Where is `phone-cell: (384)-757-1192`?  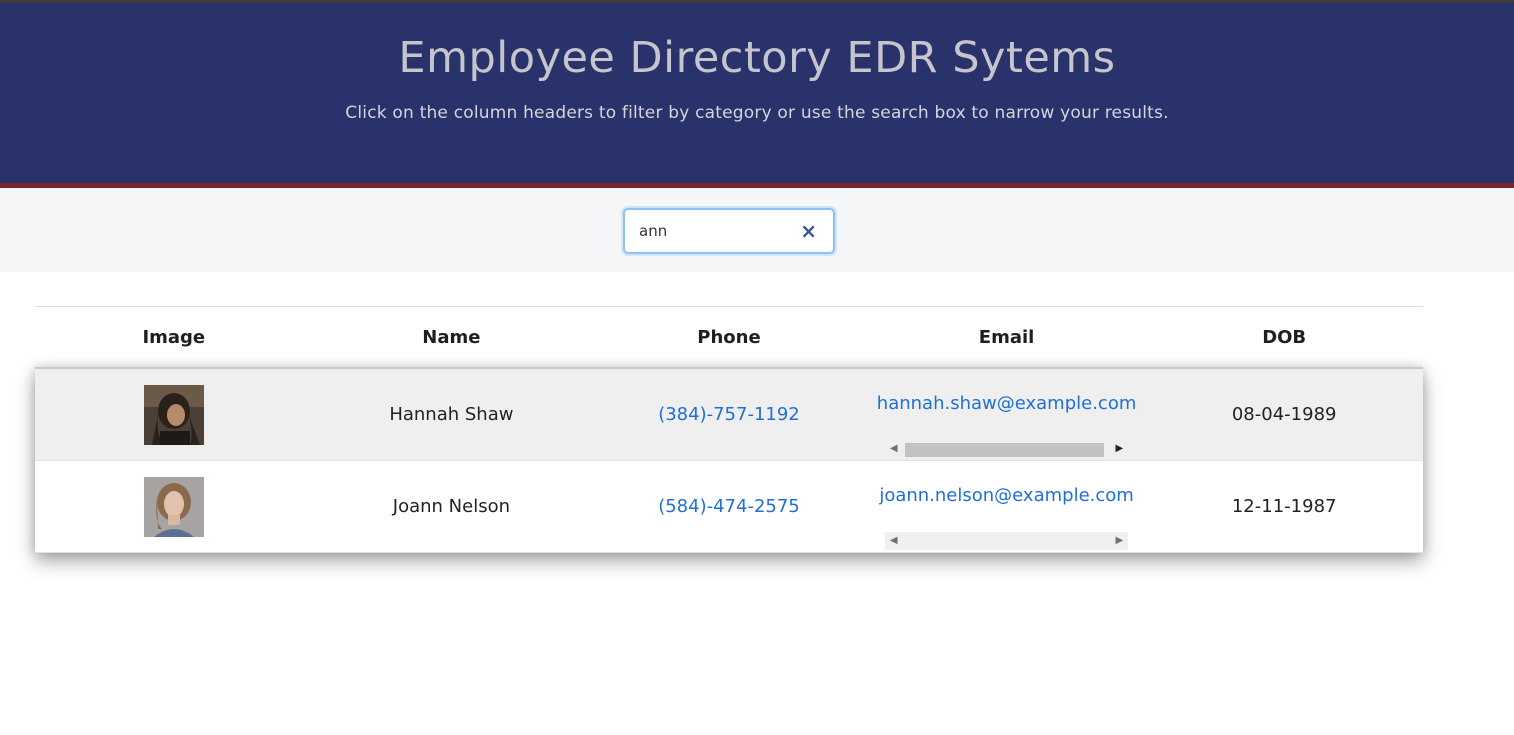
phone-cell: (384)-757-1192 is located at coordinates (729, 414).